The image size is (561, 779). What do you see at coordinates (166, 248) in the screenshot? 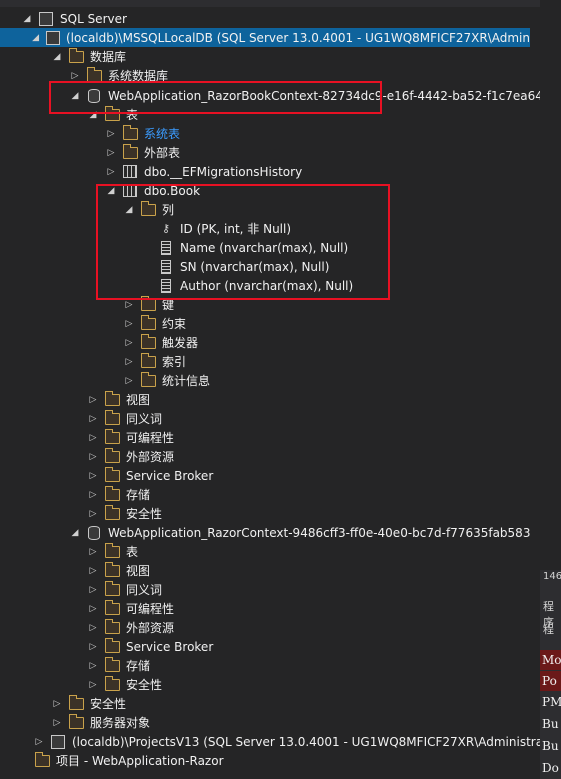
I see `column-icon` at bounding box center [166, 248].